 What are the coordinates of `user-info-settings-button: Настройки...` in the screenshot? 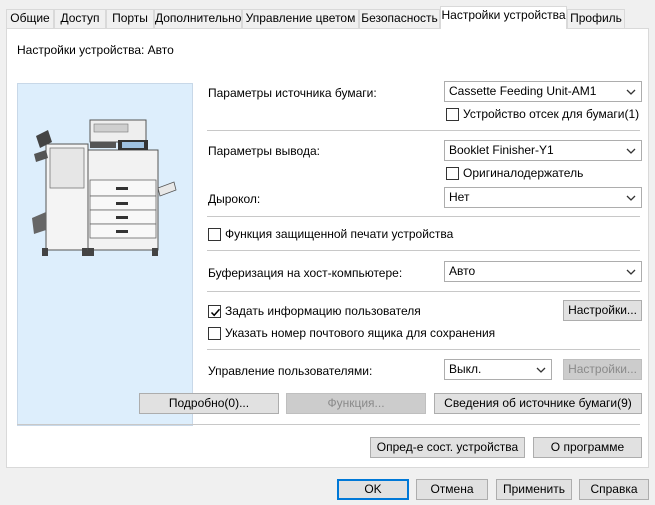 It's located at (602, 310).